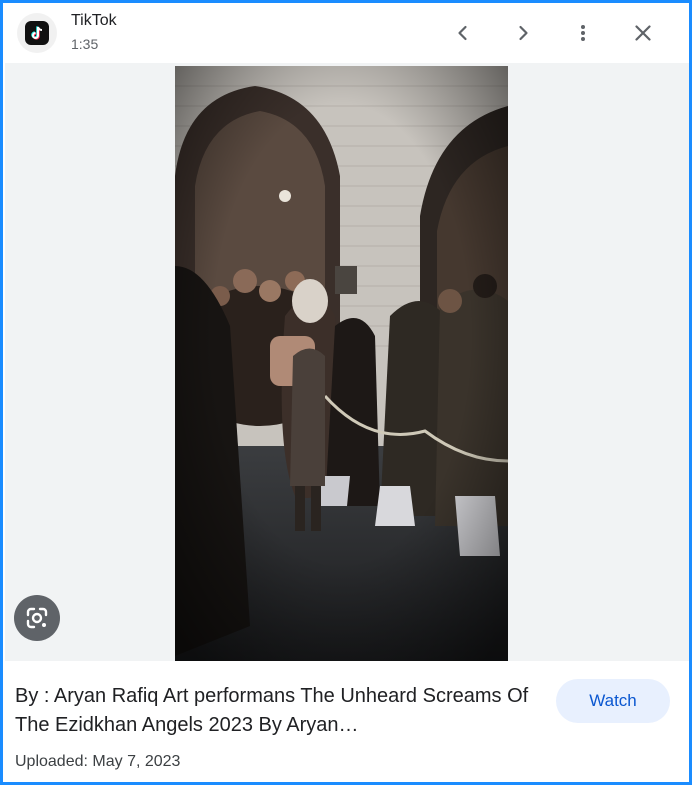 This screenshot has width=692, height=785. Describe the element at coordinates (94, 20) in the screenshot. I see `app-name: TikTok` at that location.